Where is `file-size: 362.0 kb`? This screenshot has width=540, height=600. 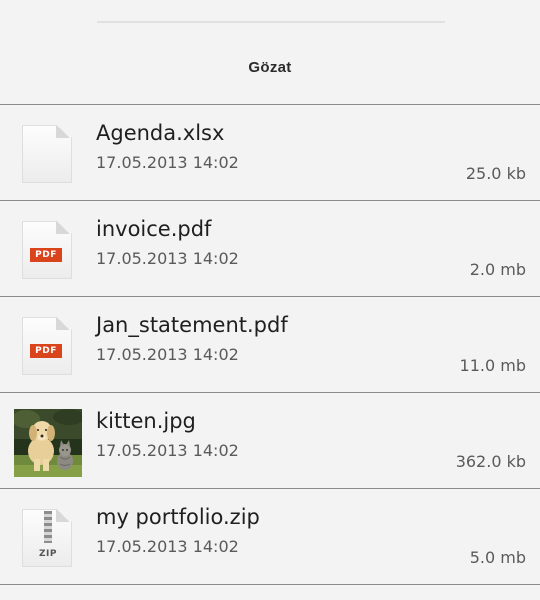 file-size: 362.0 kb is located at coordinates (490, 461).